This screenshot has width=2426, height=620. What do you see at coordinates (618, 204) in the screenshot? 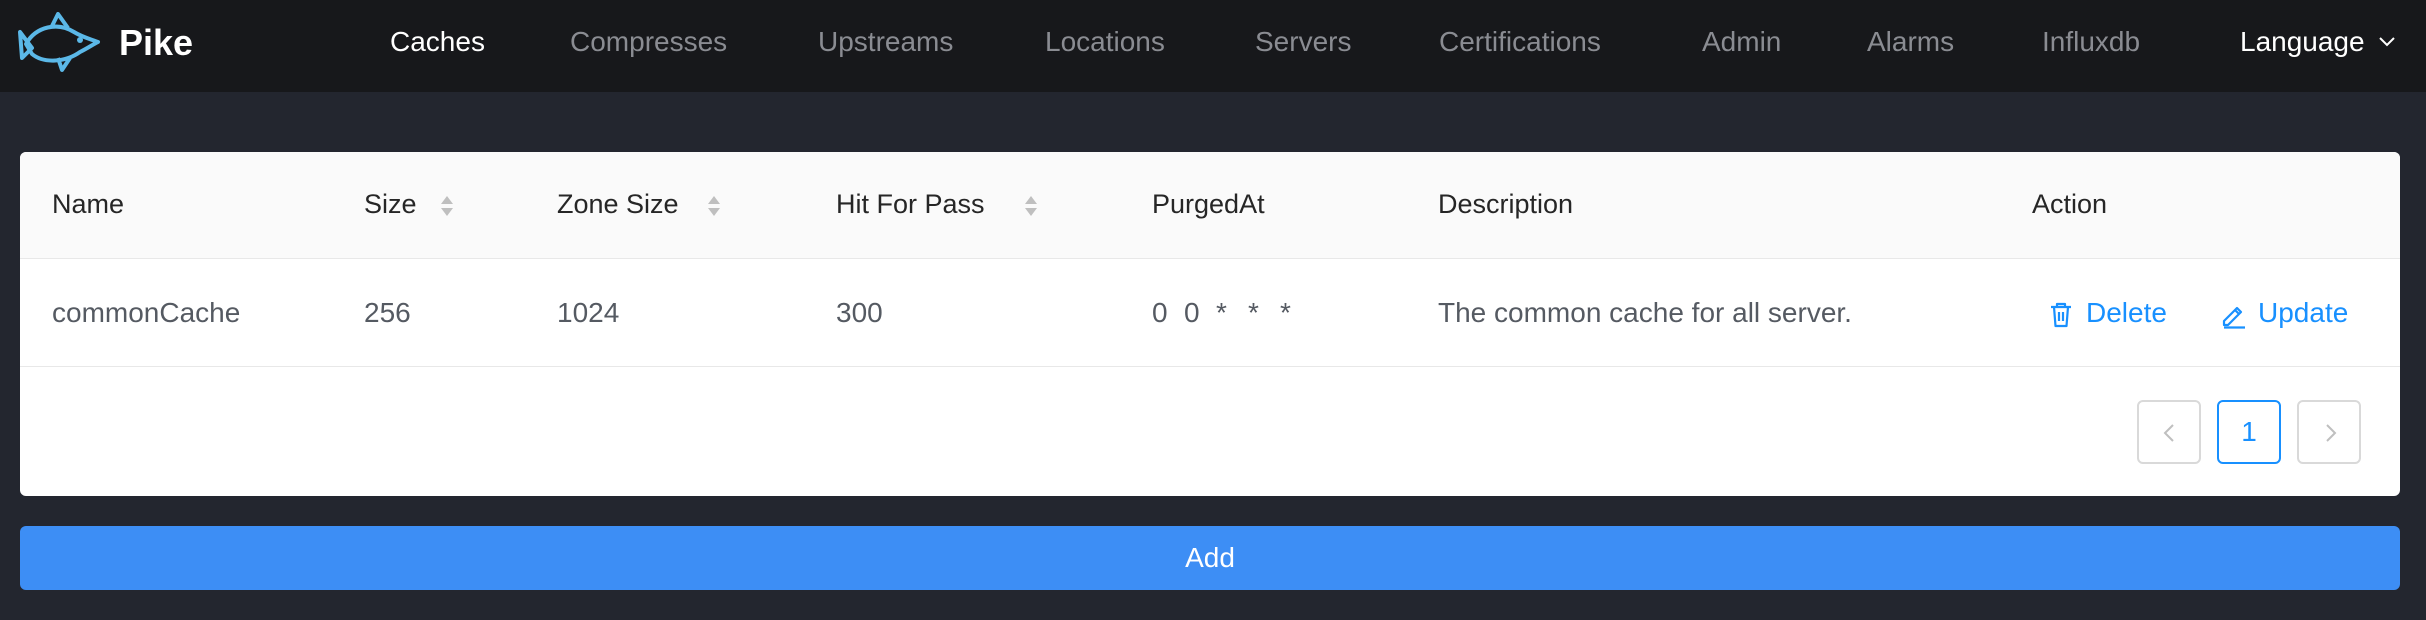
I see `column-header-zone-size: Zone Size` at bounding box center [618, 204].